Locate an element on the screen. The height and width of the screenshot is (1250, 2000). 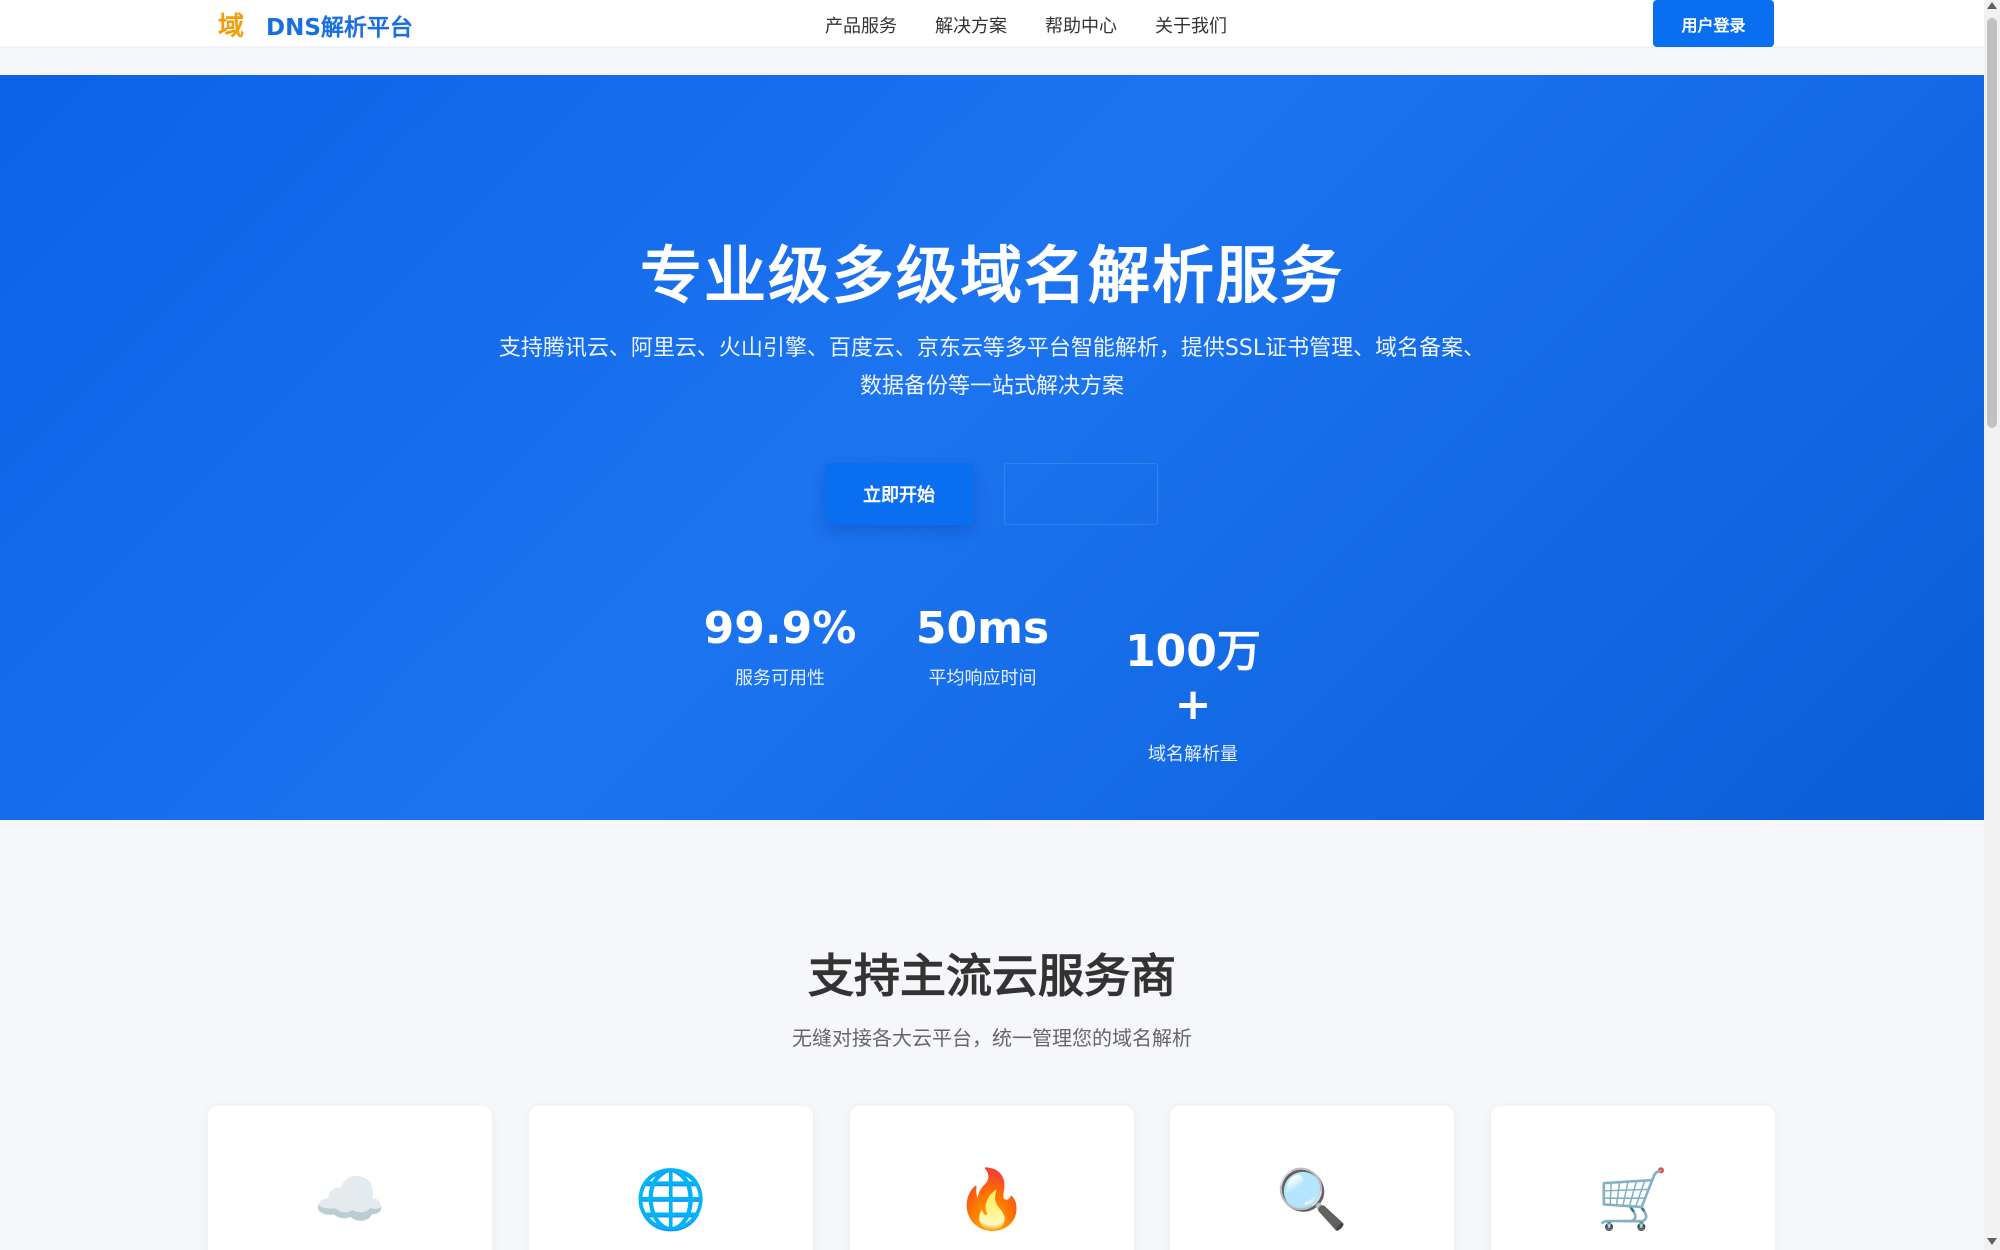
main-nav: 产品服务 解决方案 帮助中心 关于我们 is located at coordinates (1026, 25).